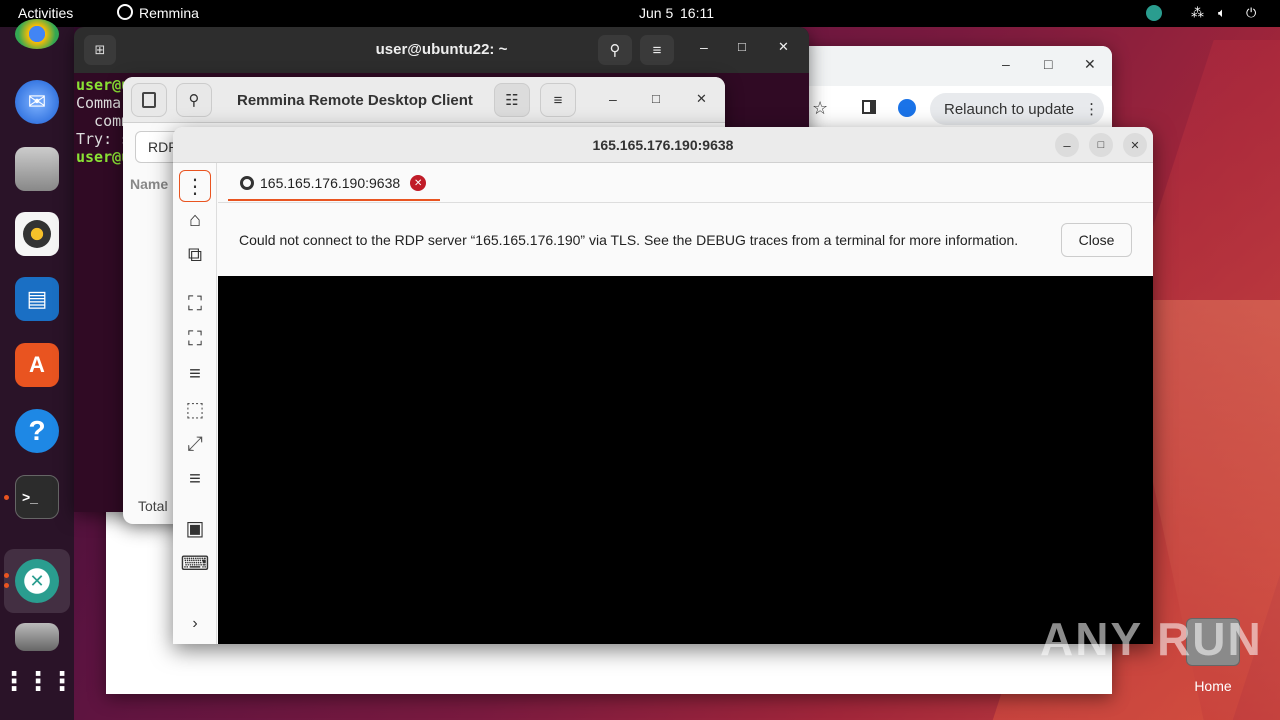 The image size is (1280, 720). What do you see at coordinates (195, 304) in the screenshot?
I see `fit-window-icon: ⛶` at bounding box center [195, 304].